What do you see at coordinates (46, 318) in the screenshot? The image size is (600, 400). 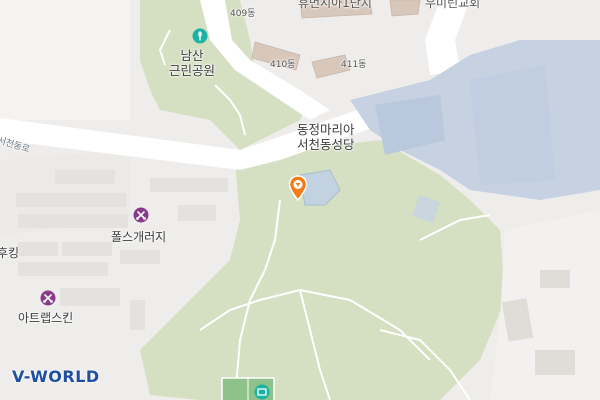 I see `label-shop2: 아트랩스킨` at bounding box center [46, 318].